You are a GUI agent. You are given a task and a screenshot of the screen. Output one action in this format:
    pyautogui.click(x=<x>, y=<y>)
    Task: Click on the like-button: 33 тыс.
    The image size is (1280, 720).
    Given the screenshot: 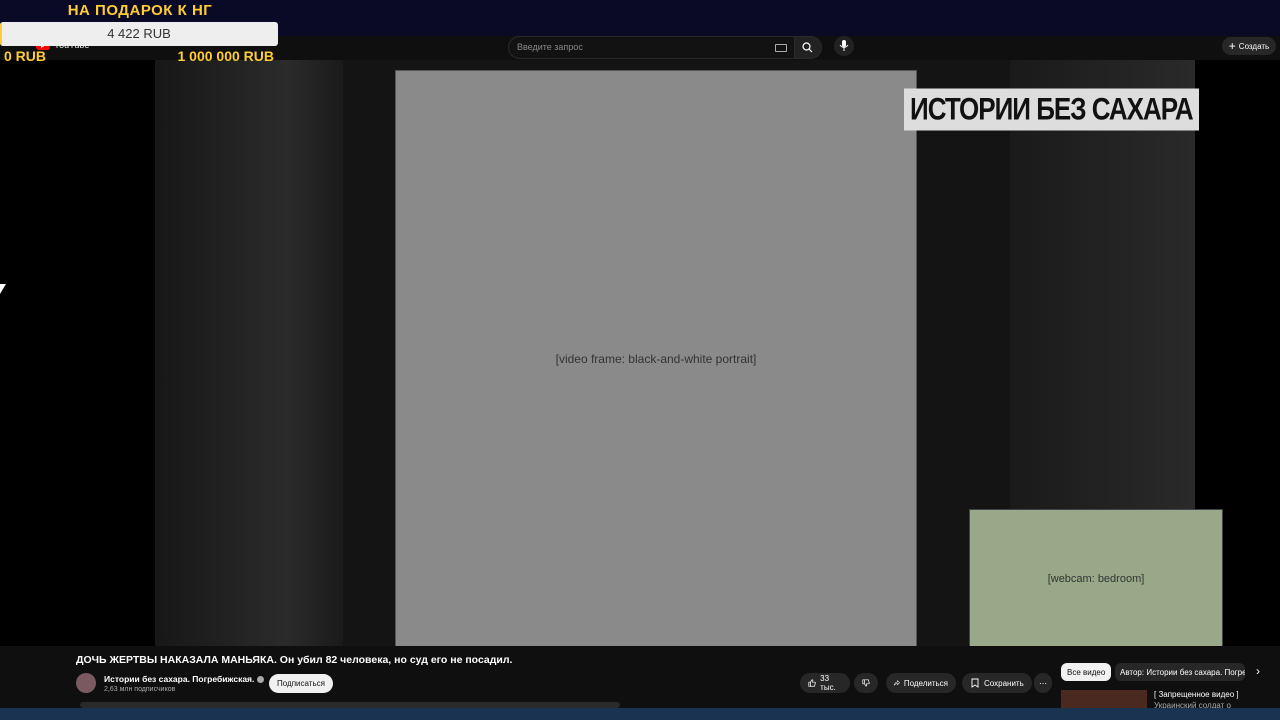 What is the action you would take?
    pyautogui.click(x=825, y=683)
    